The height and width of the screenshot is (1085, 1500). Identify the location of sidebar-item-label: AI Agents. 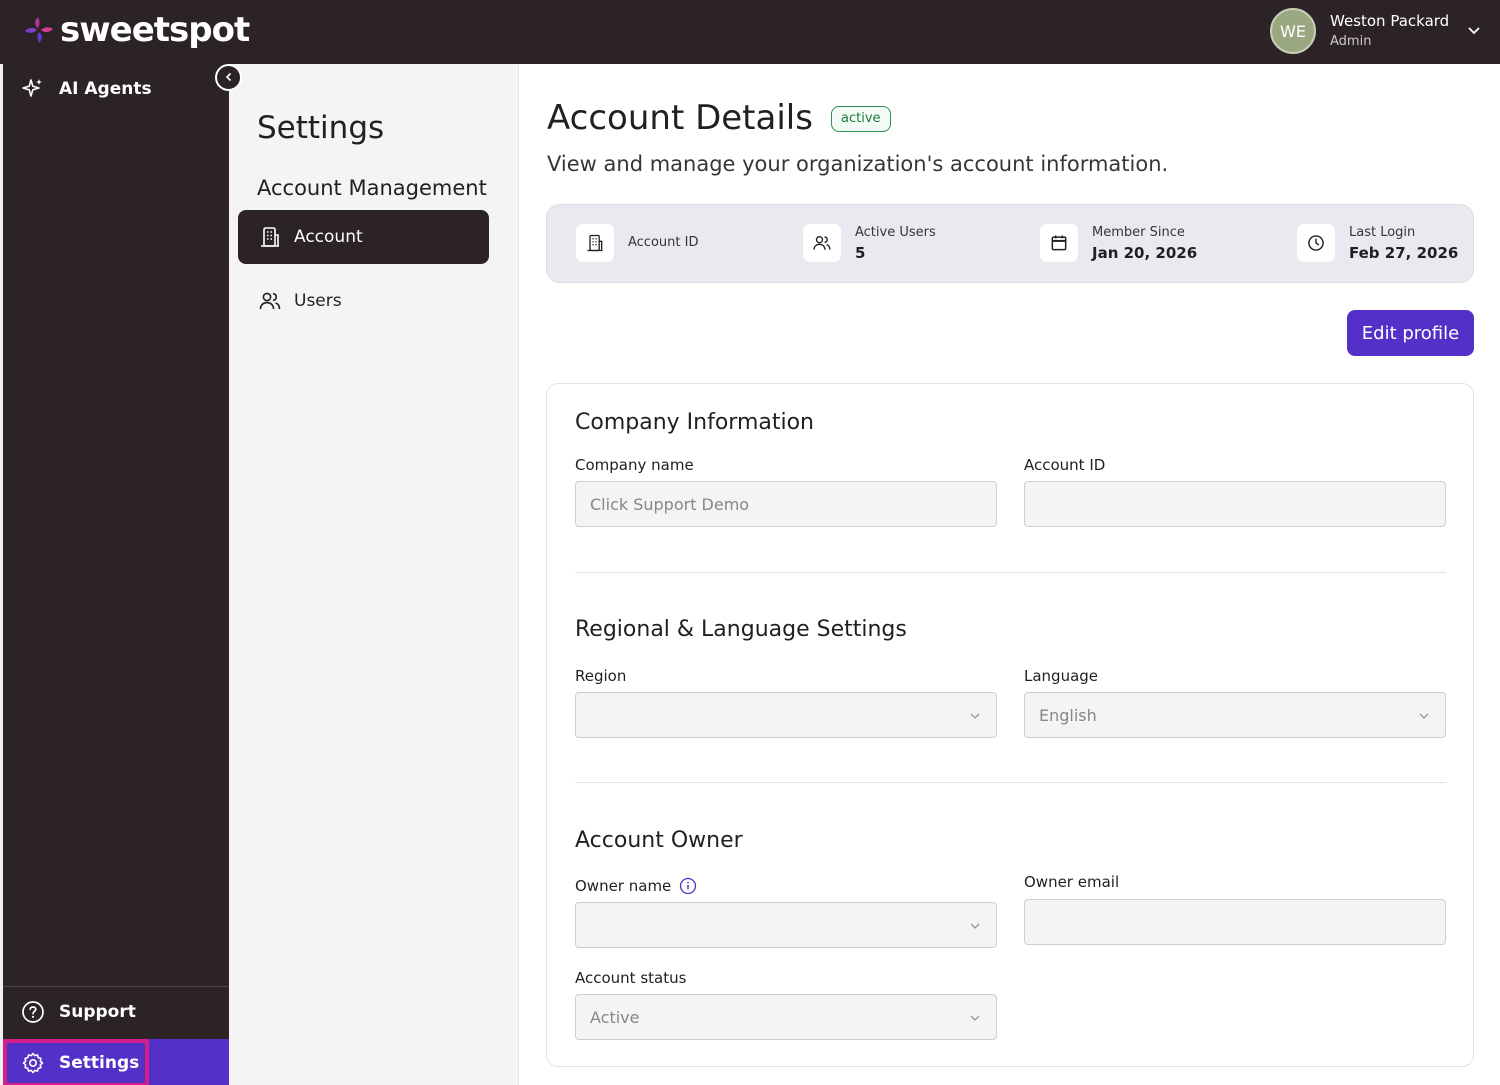
(105, 89).